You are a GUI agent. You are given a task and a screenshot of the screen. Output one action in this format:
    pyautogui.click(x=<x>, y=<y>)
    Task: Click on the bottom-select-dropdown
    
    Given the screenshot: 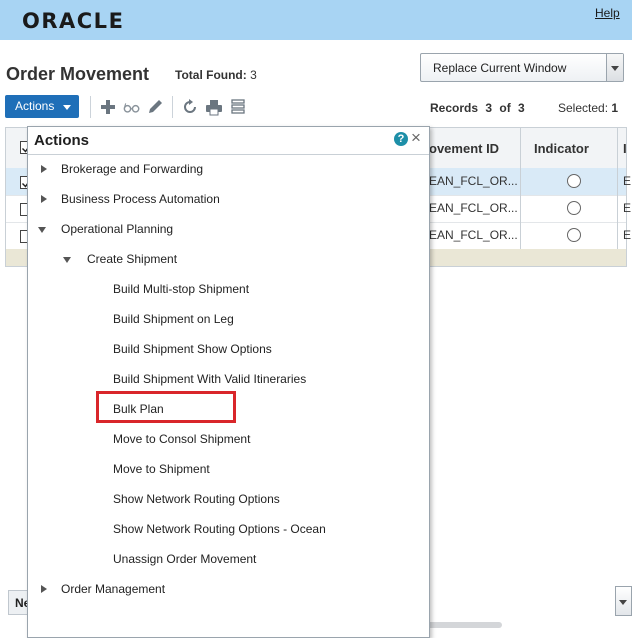 What is the action you would take?
    pyautogui.click(x=623, y=601)
    